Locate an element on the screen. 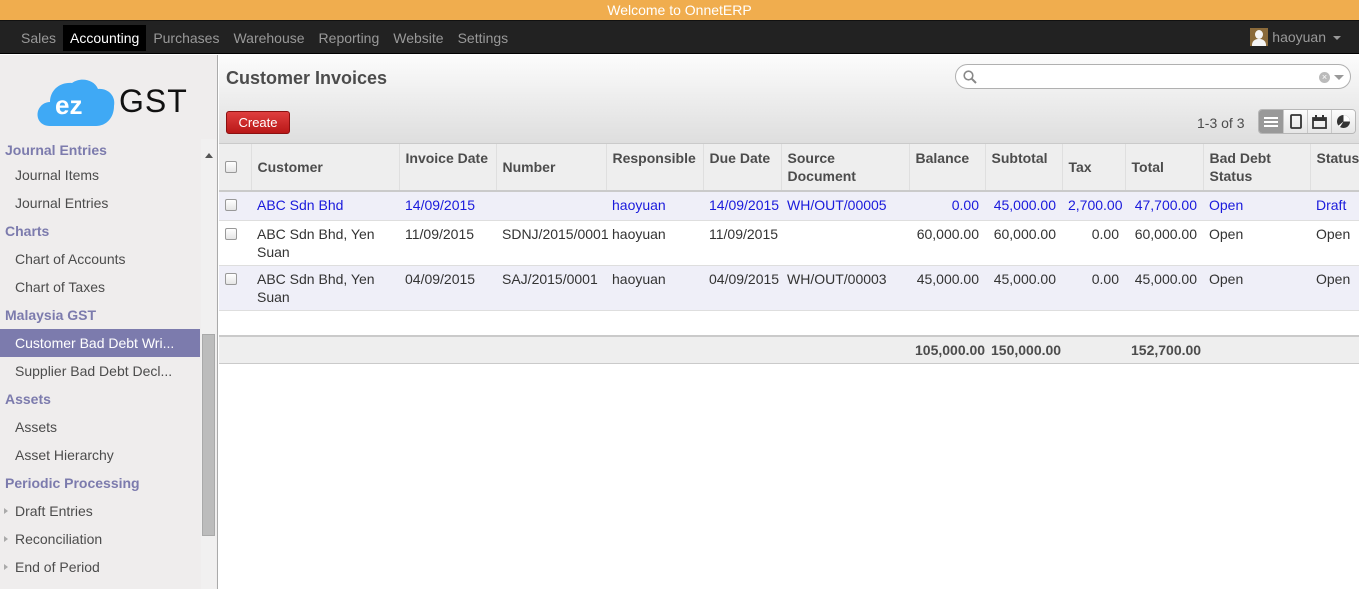 The height and width of the screenshot is (589, 1359). sidebar-scrollbar is located at coordinates (208, 364).